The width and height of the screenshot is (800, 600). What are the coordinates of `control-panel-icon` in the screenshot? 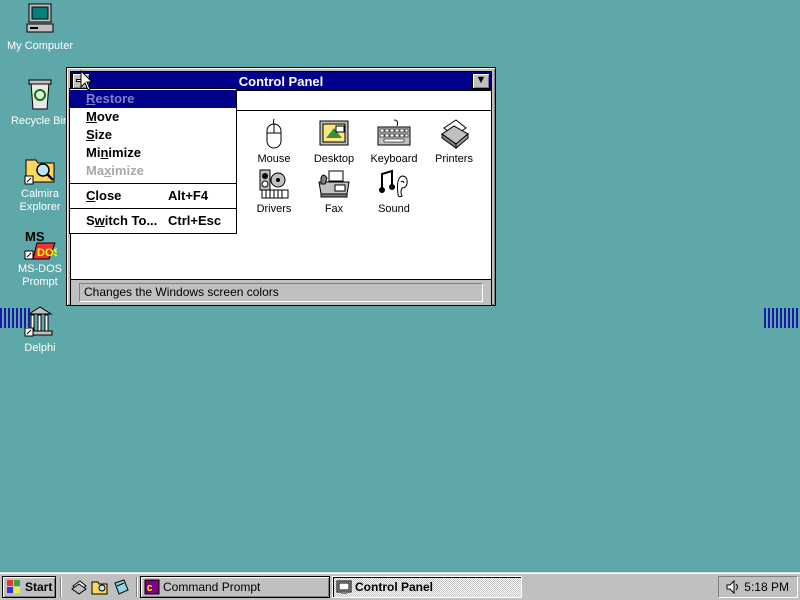 It's located at (344, 587).